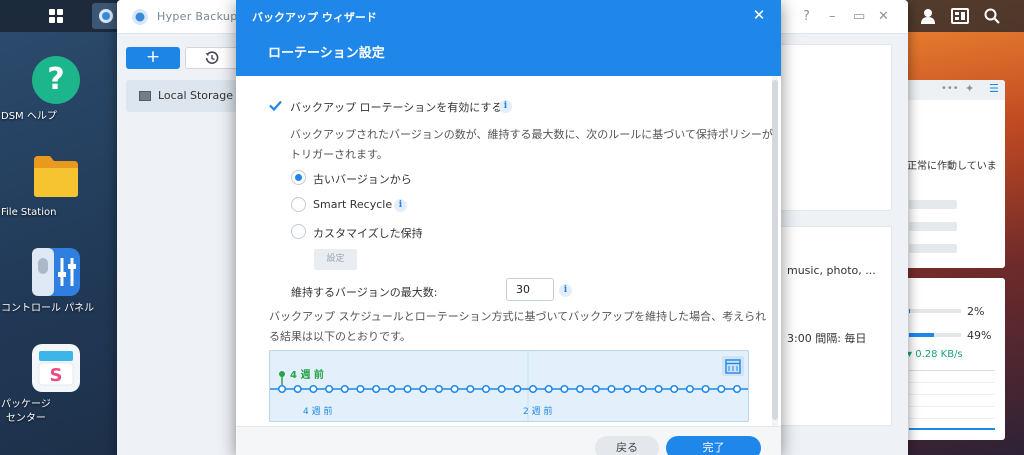  Describe the element at coordinates (314, 17) in the screenshot. I see `wizard-window-title: バックアップ ウィザード` at that location.